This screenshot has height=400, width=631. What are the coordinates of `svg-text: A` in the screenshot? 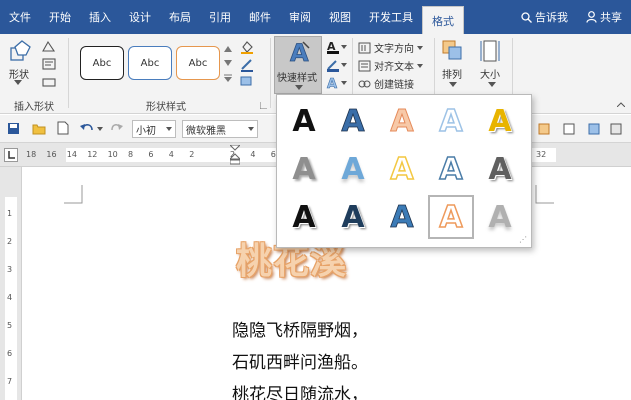 It's located at (332, 83).